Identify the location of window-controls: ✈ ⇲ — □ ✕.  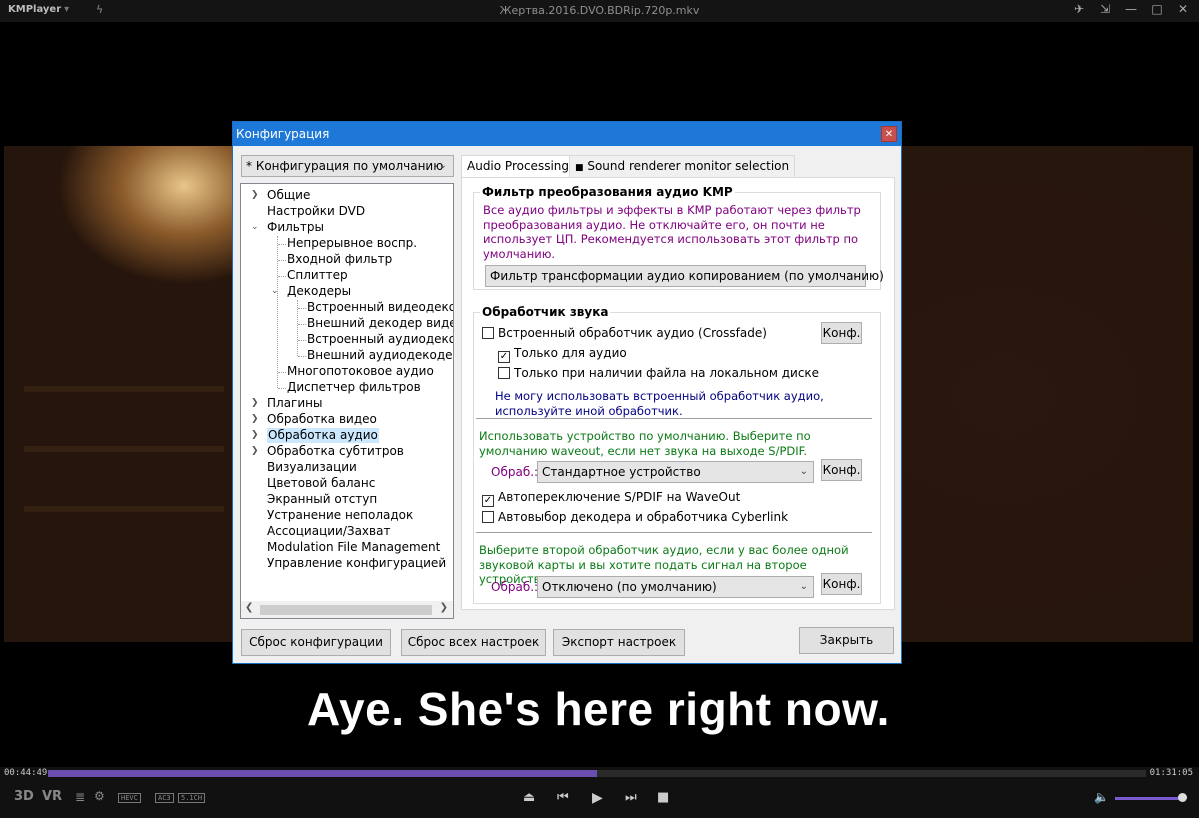
(1131, 9).